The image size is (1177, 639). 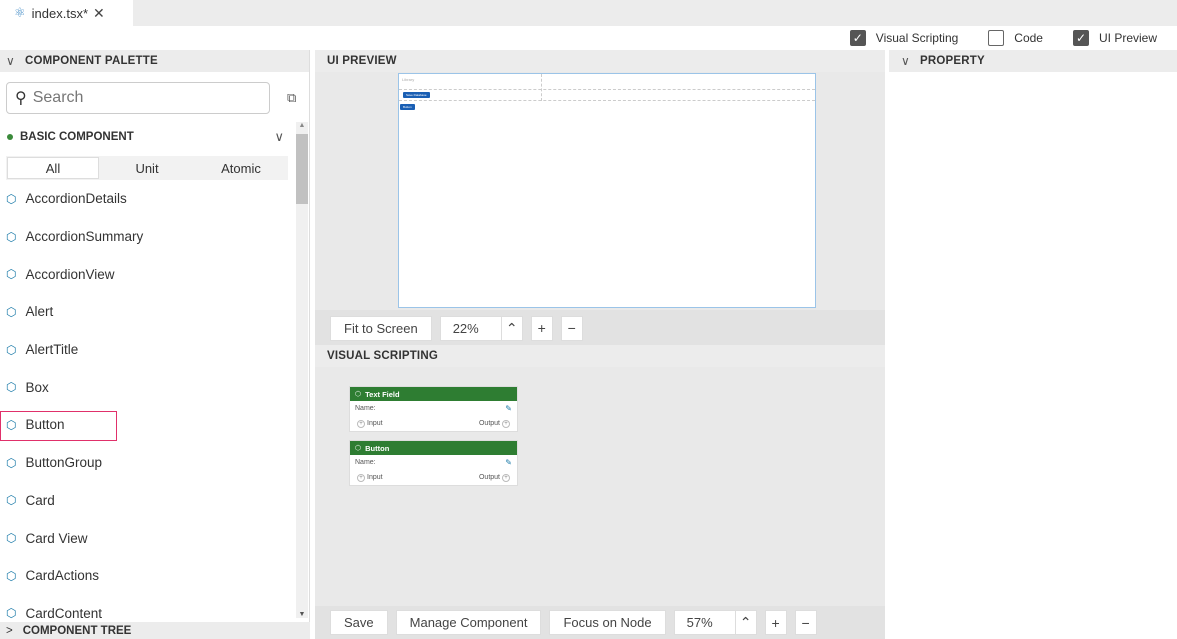 What do you see at coordinates (148, 274) in the screenshot?
I see `list-item: ⬡ AccordionView` at bounding box center [148, 274].